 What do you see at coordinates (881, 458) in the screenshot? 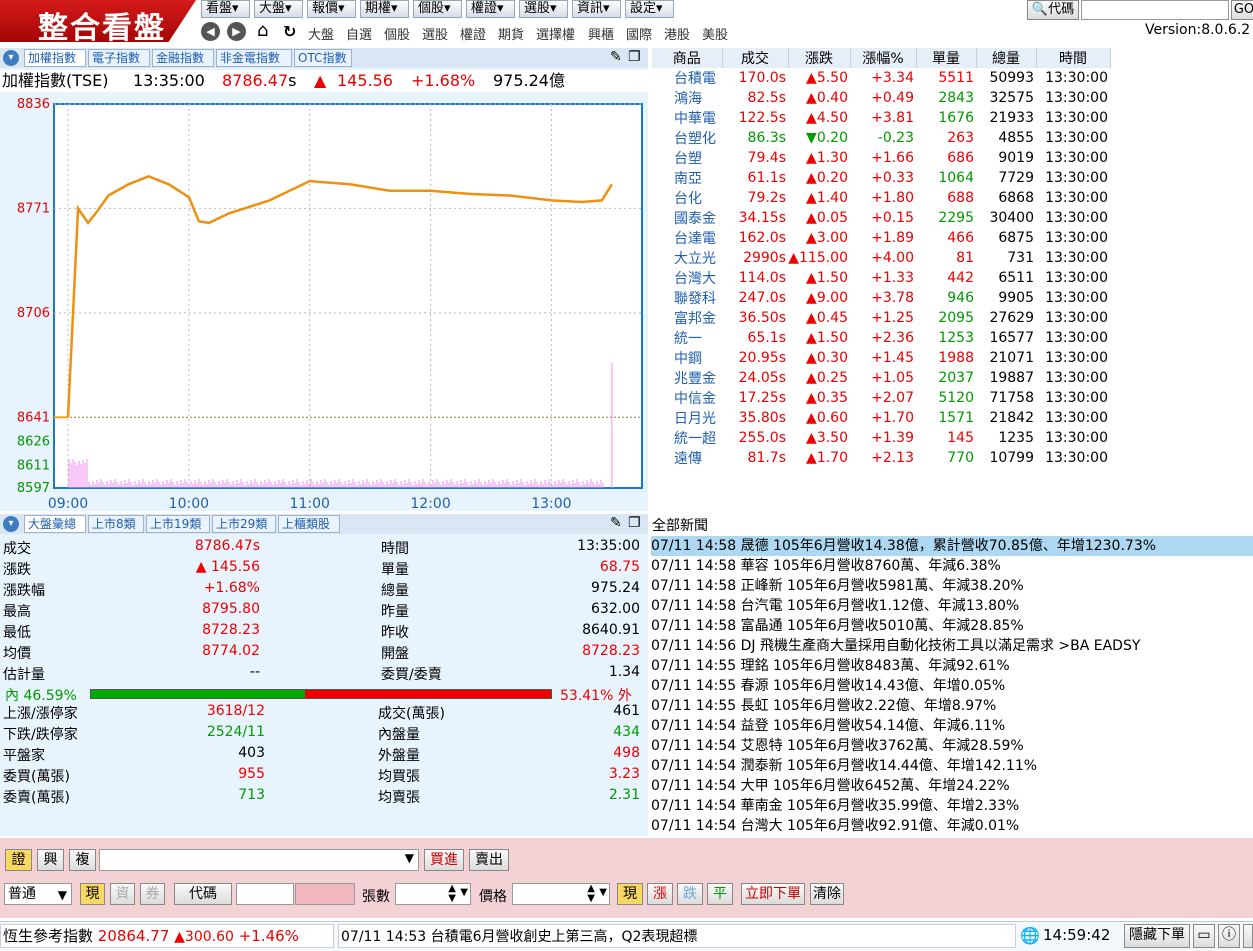
I see `quote-row: 遠傳 81.7s ▲1.70 +2.13 770 10799 13:30:00` at bounding box center [881, 458].